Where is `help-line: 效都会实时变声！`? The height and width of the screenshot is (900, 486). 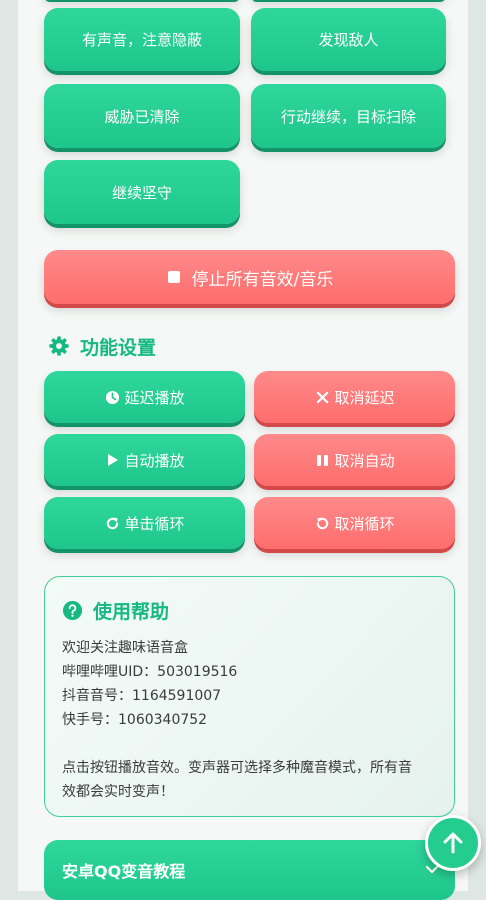
help-line: 效都会实时变声！ is located at coordinates (118, 792).